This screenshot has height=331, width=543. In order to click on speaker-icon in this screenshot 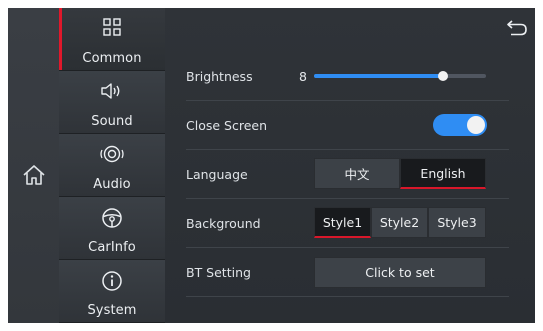, I will do `click(110, 91)`.